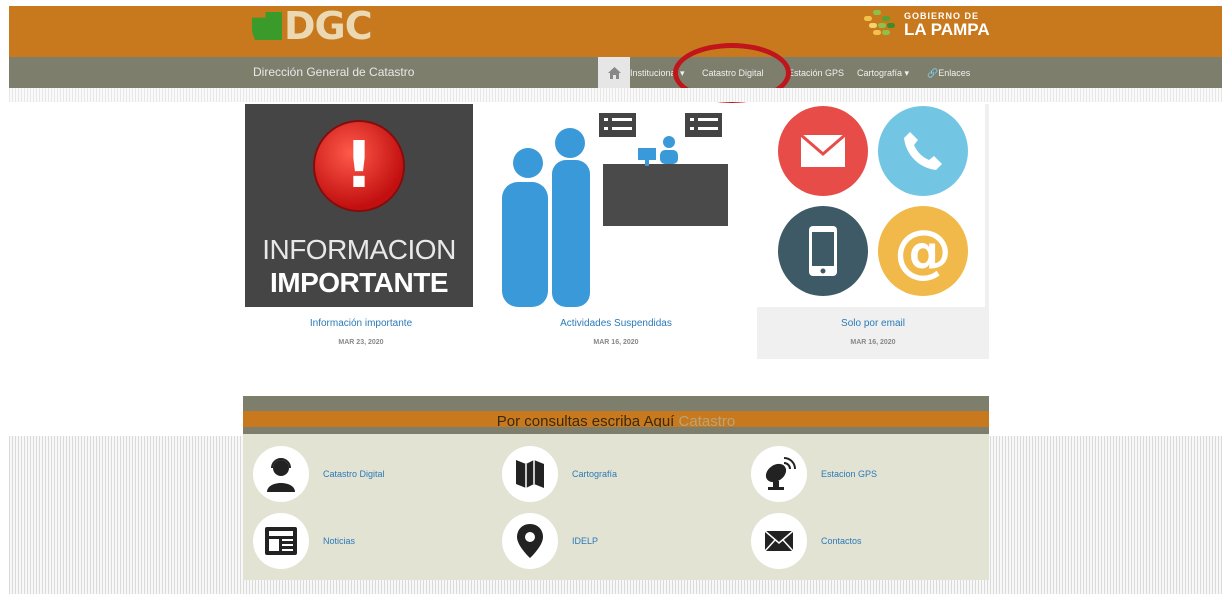 This screenshot has width=1226, height=598. Describe the element at coordinates (359, 282) in the screenshot. I see `image-text-line2: IMPORTANTE` at that location.